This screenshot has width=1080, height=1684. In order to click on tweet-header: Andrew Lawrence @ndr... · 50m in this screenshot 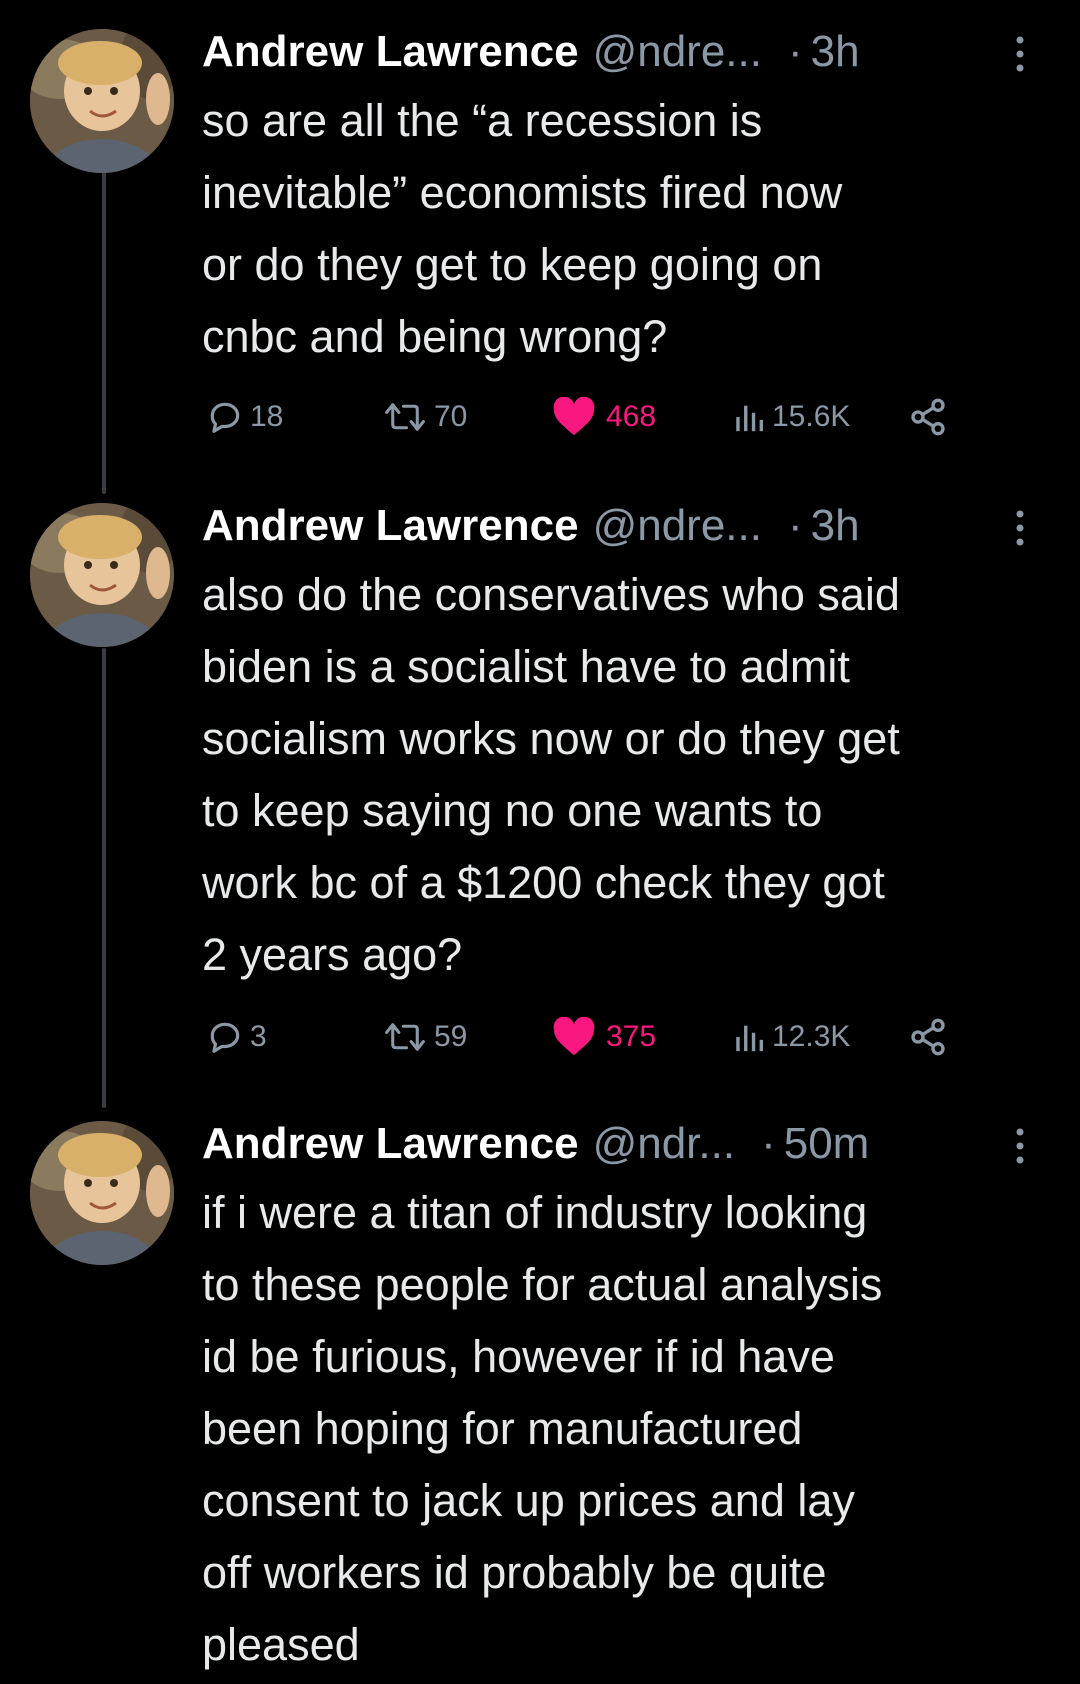, I will do `click(627, 1144)`.